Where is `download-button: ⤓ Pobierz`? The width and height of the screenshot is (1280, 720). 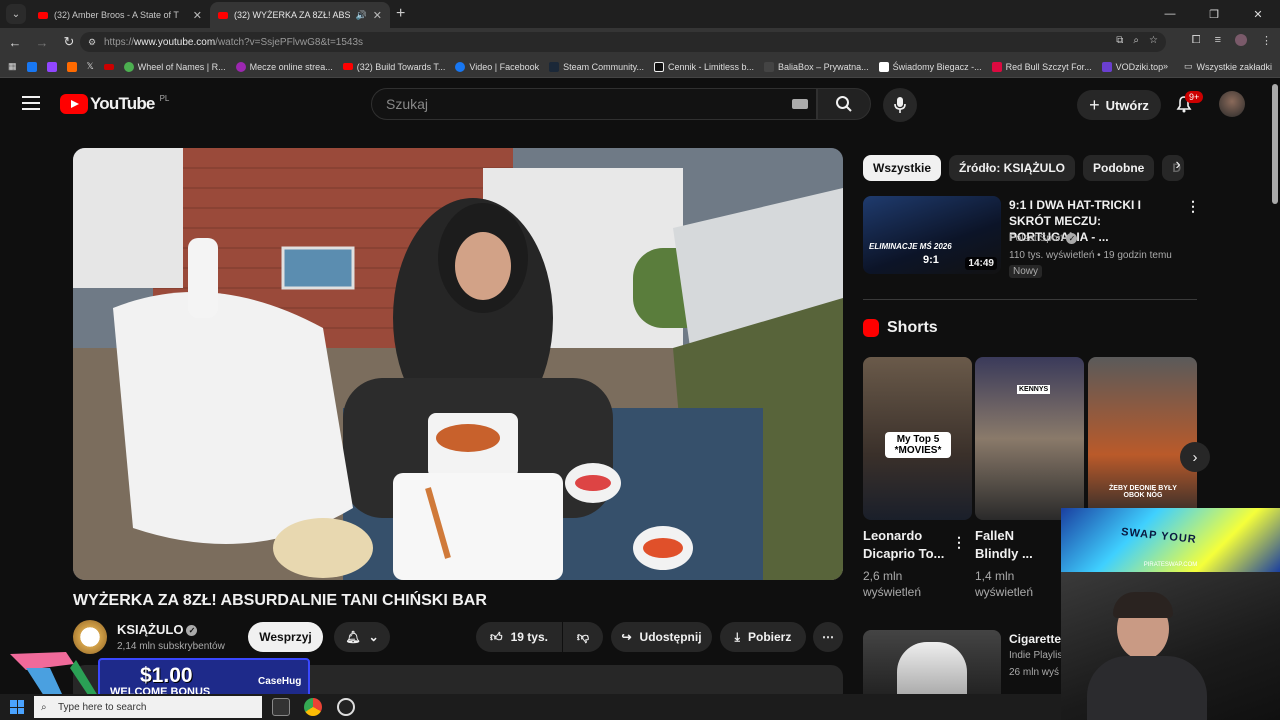
download-button: ⤓ Pobierz is located at coordinates (763, 637).